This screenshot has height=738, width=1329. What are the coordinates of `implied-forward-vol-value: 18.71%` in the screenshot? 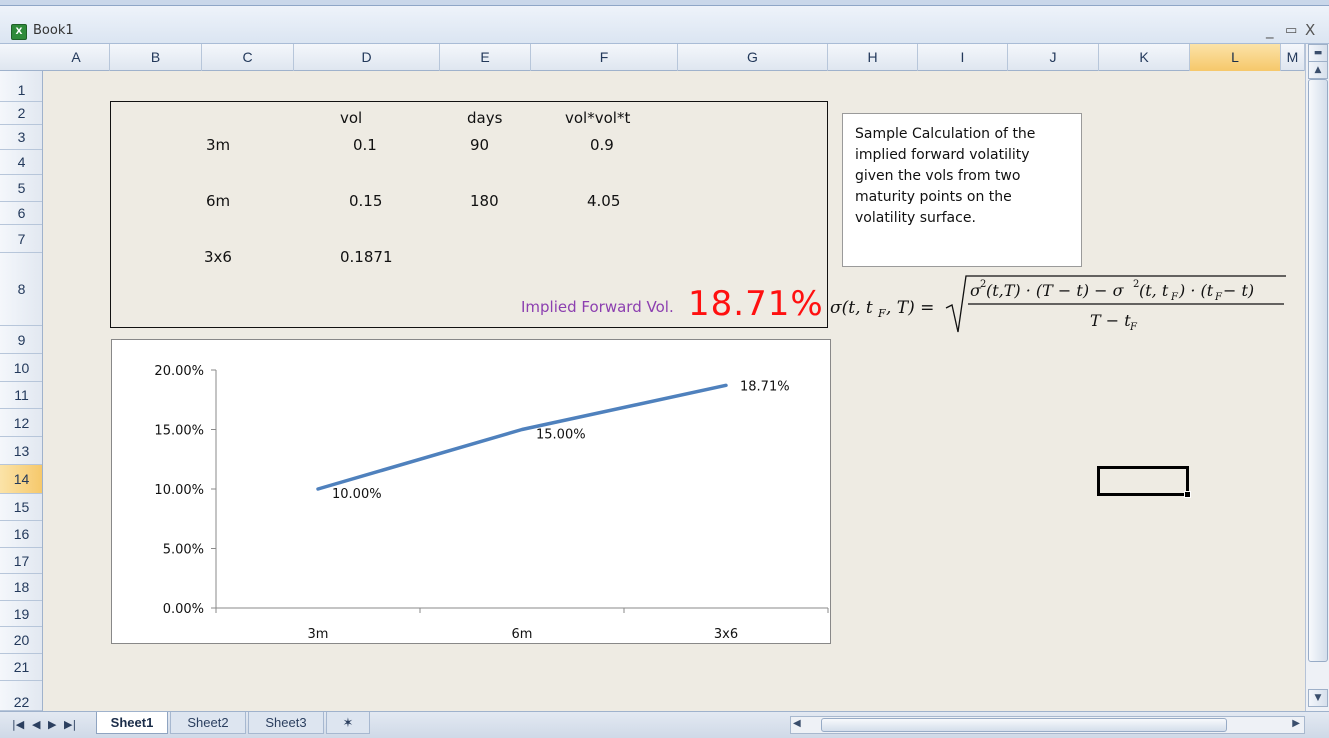 It's located at (756, 304).